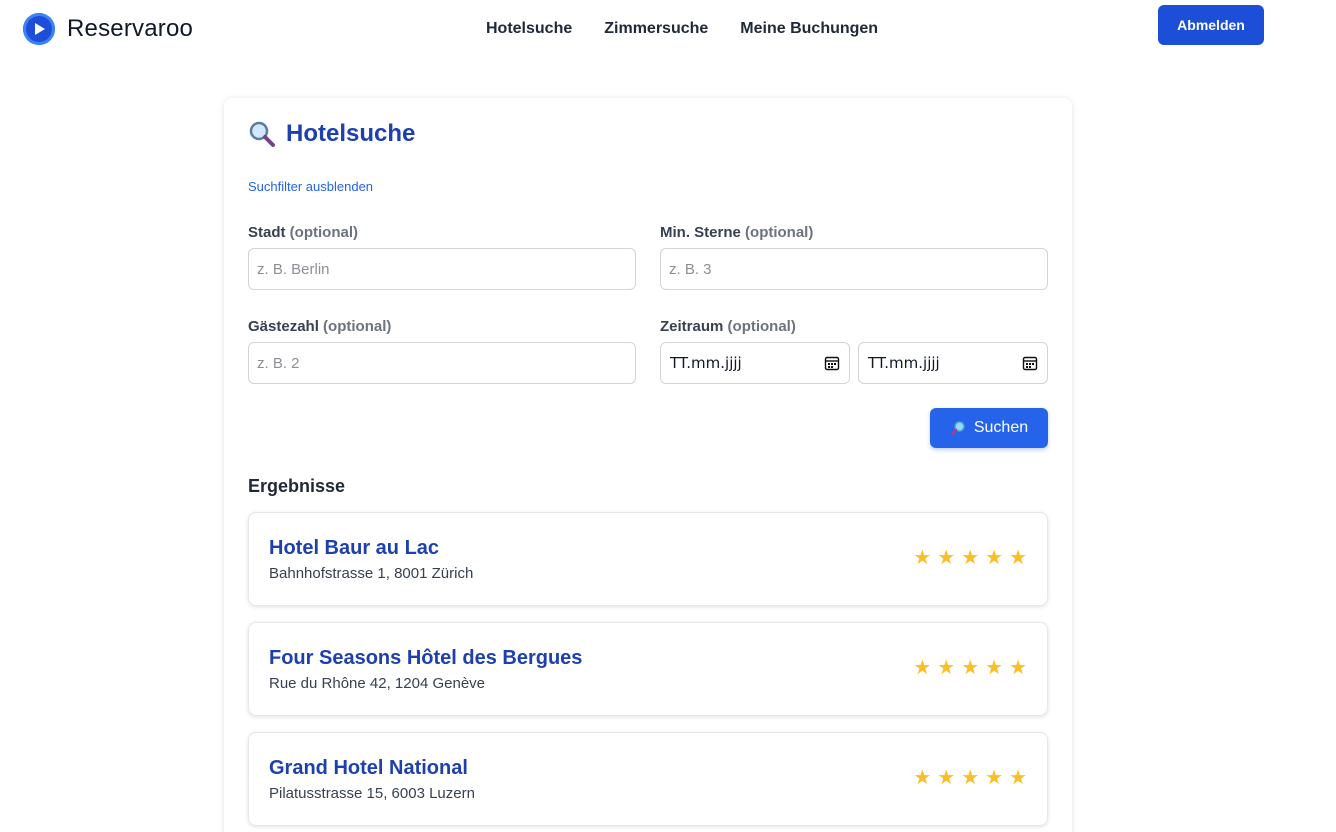 Image resolution: width=1336 pixels, height=832 pixels. Describe the element at coordinates (529, 29) in the screenshot. I see `nav-hotelsuche: Hotelsuche` at that location.